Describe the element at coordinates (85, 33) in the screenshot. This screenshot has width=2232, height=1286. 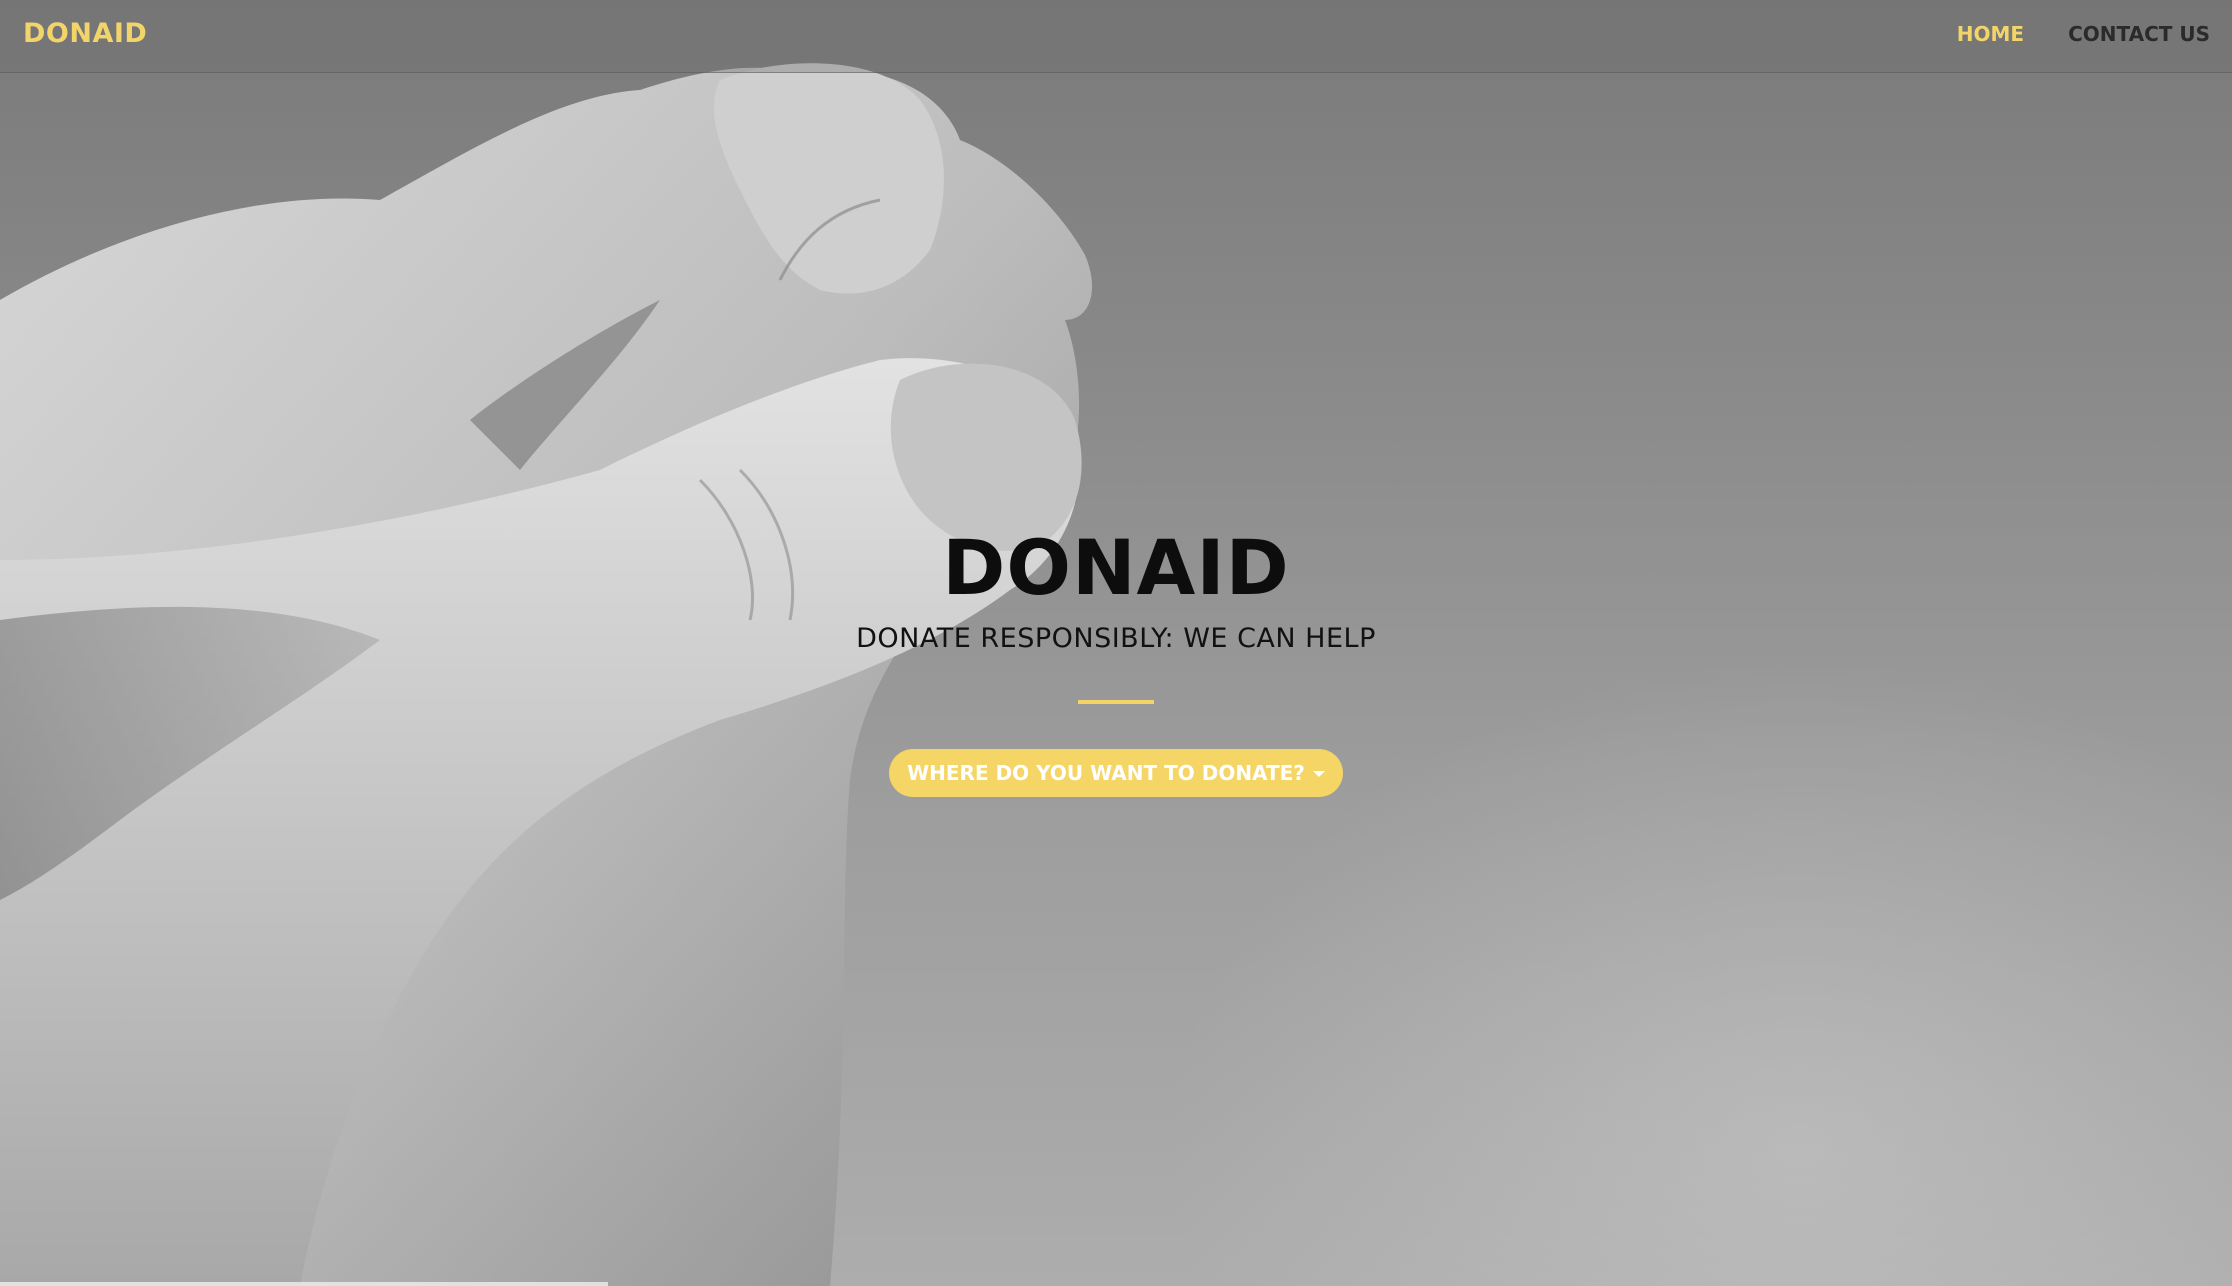
I see `brand-logo-link: DONAID` at that location.